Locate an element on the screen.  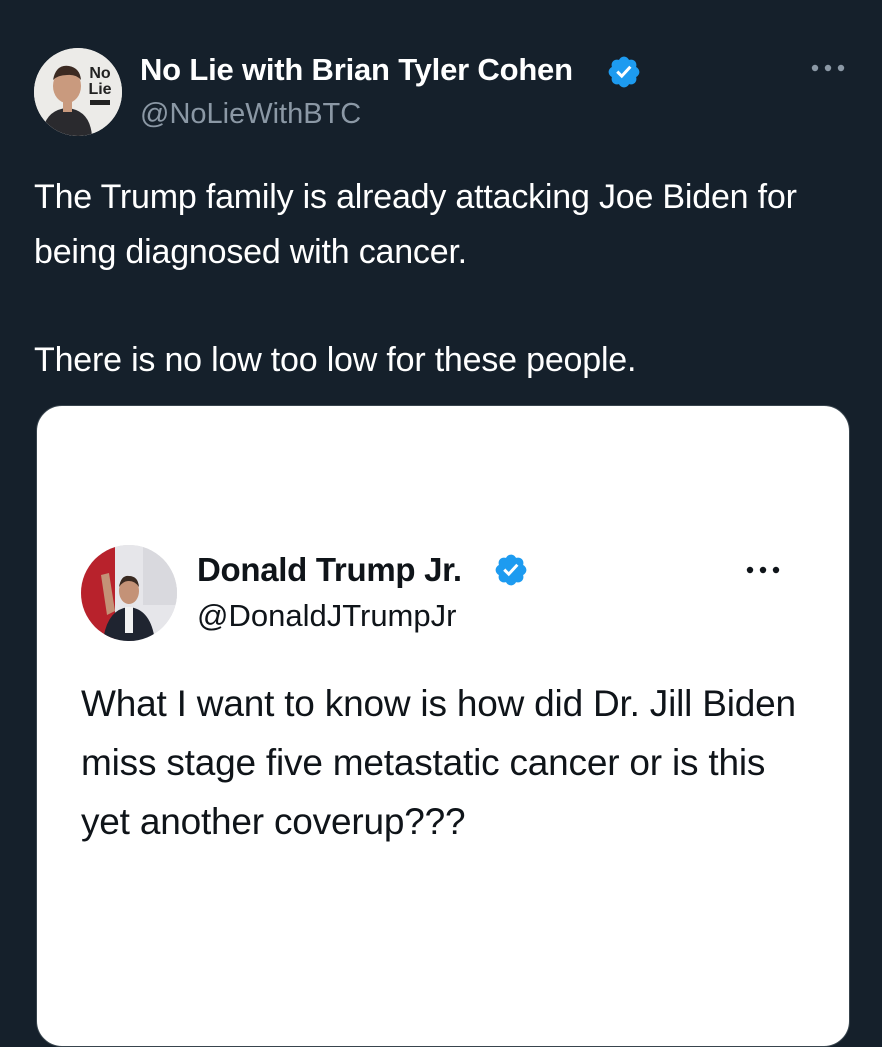
quoted-author-avatar-image is located at coordinates (129, 593).